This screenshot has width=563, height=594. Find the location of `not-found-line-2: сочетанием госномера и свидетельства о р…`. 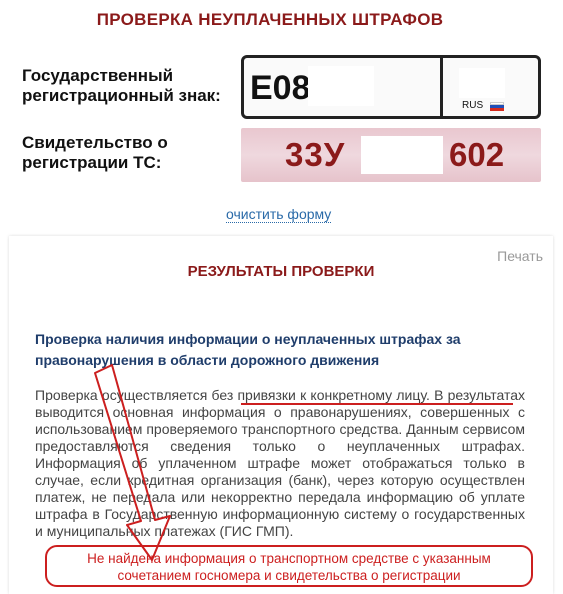

not-found-line-2: сочетанием госномера и свидетельства о р… is located at coordinates (289, 575).